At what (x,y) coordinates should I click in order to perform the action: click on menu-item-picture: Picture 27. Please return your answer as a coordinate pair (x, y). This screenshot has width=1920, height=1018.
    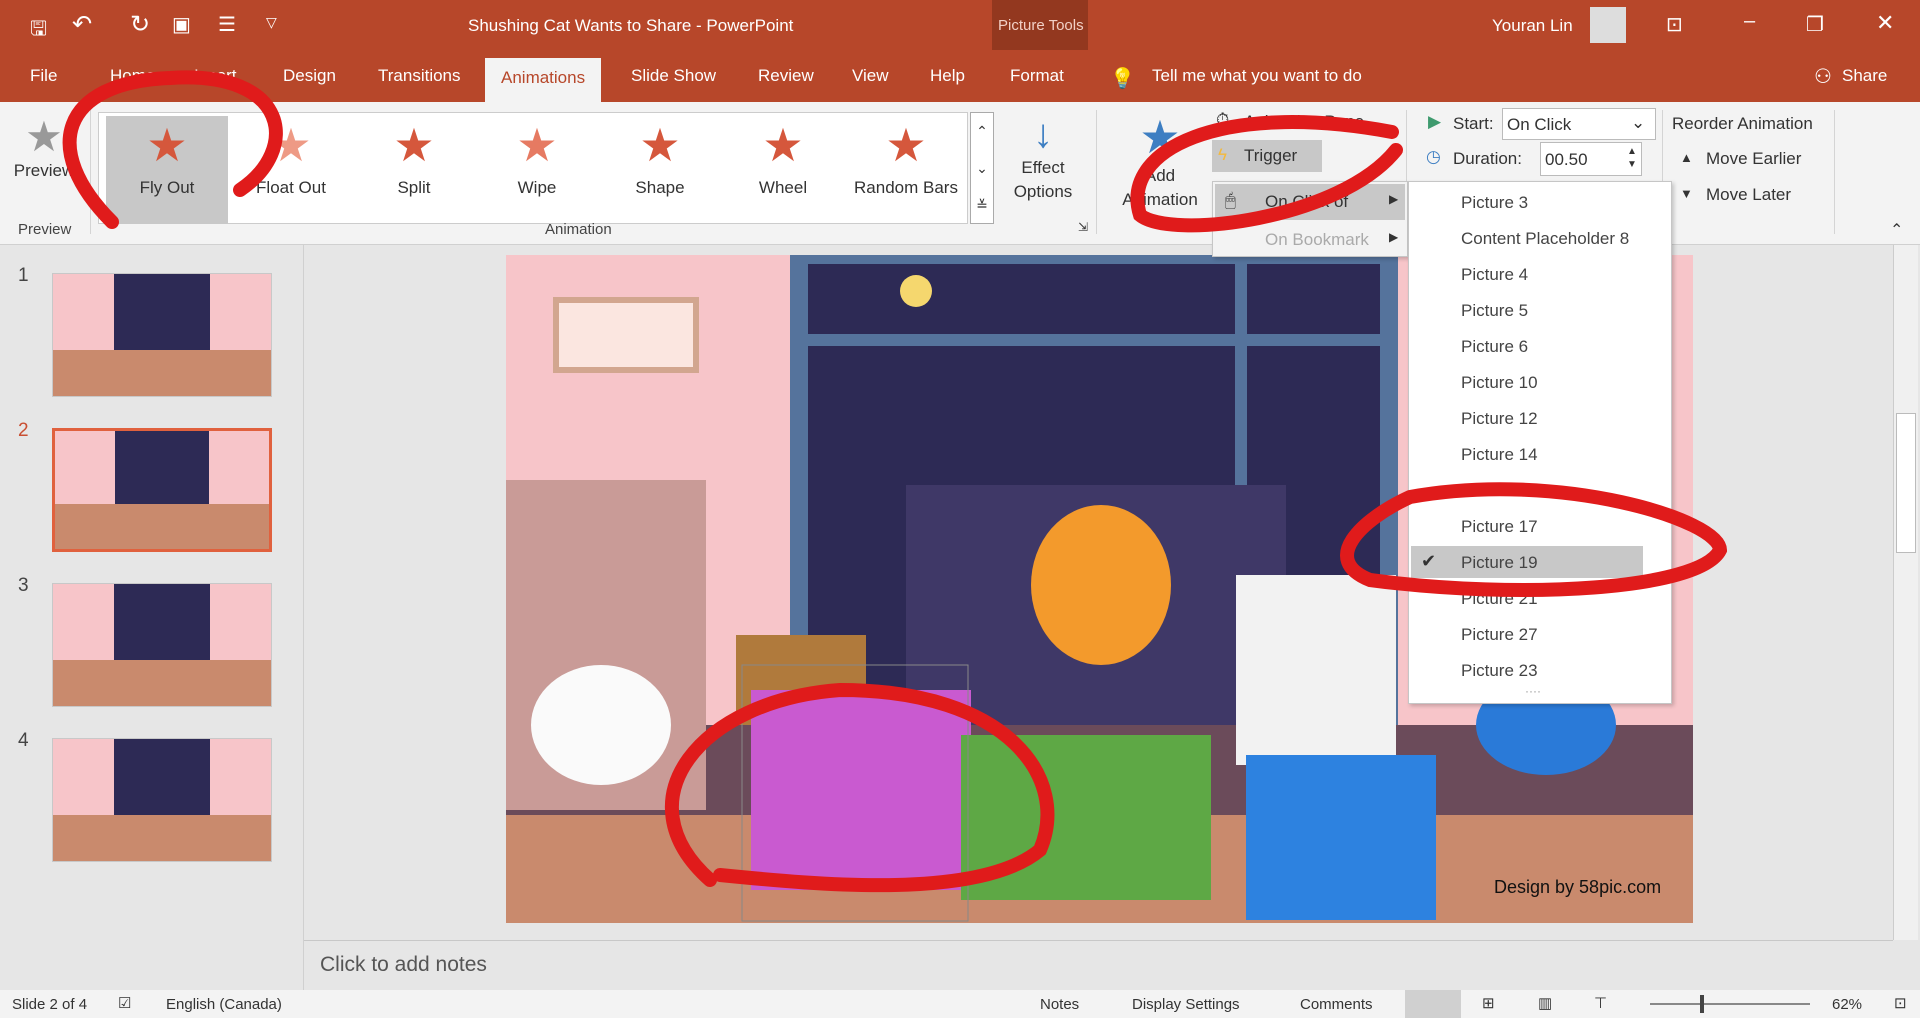
    Looking at the image, I should click on (1527, 634).